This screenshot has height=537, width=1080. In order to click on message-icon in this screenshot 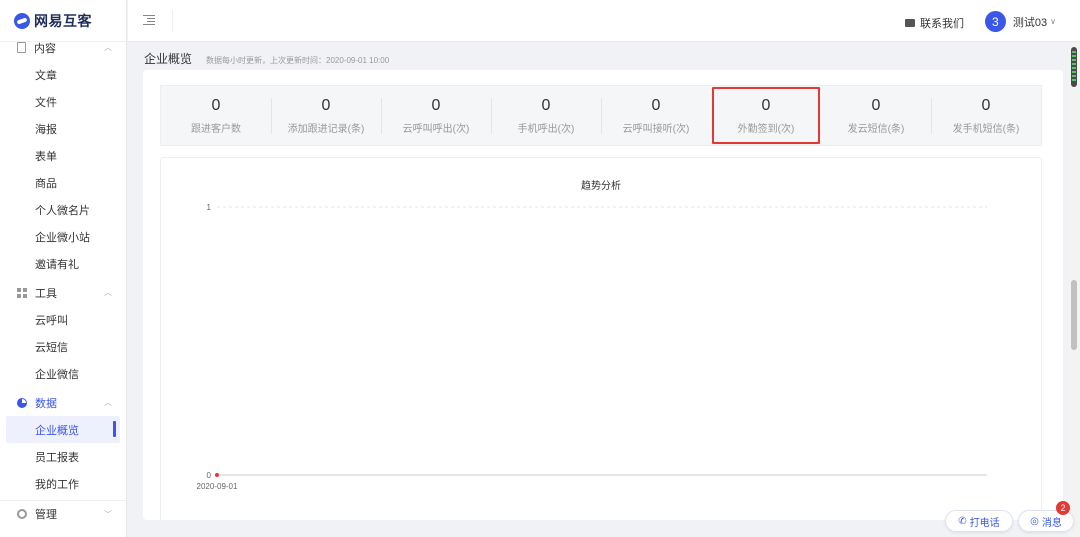, I will do `click(910, 23)`.